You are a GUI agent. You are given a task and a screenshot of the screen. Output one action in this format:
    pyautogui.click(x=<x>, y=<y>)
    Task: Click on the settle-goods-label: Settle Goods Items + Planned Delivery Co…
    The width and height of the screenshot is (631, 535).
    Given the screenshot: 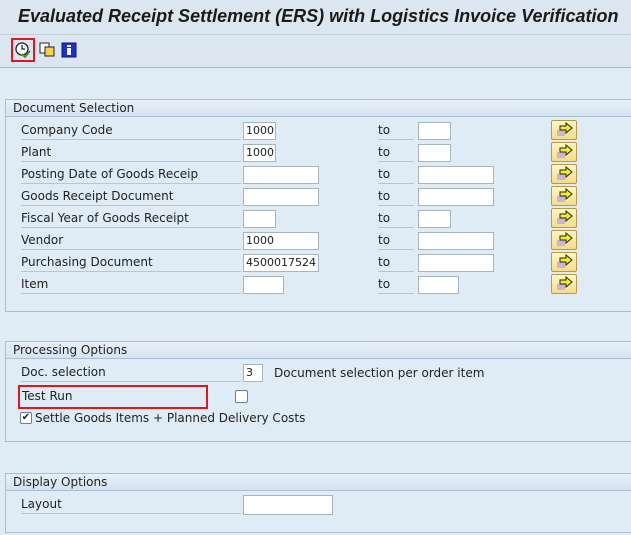 What is the action you would take?
    pyautogui.click(x=170, y=418)
    